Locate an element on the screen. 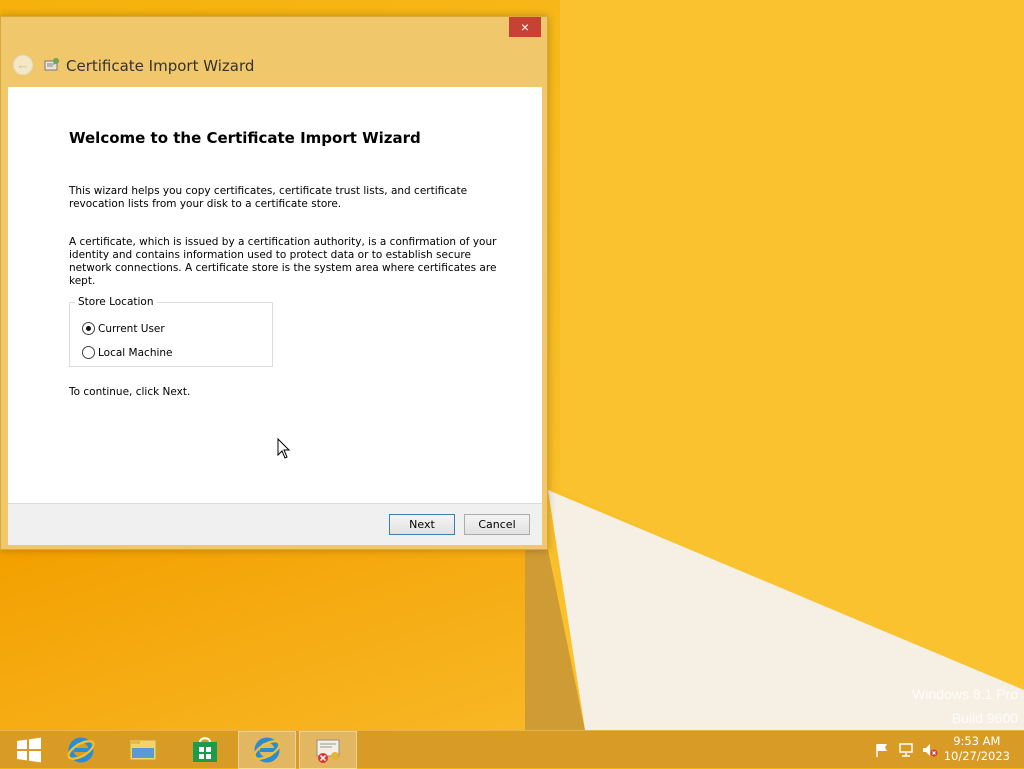  radio-button-current-user is located at coordinates (88, 328).